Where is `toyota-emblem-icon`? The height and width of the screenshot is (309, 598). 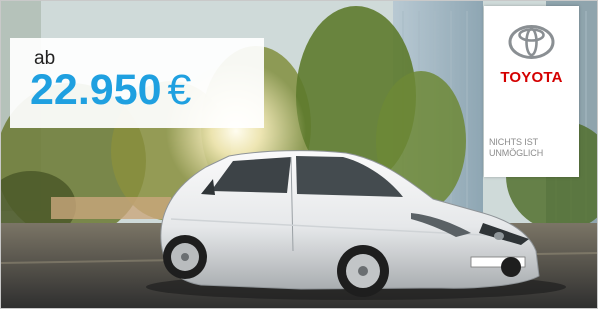
toyota-emblem-icon is located at coordinates (531, 42).